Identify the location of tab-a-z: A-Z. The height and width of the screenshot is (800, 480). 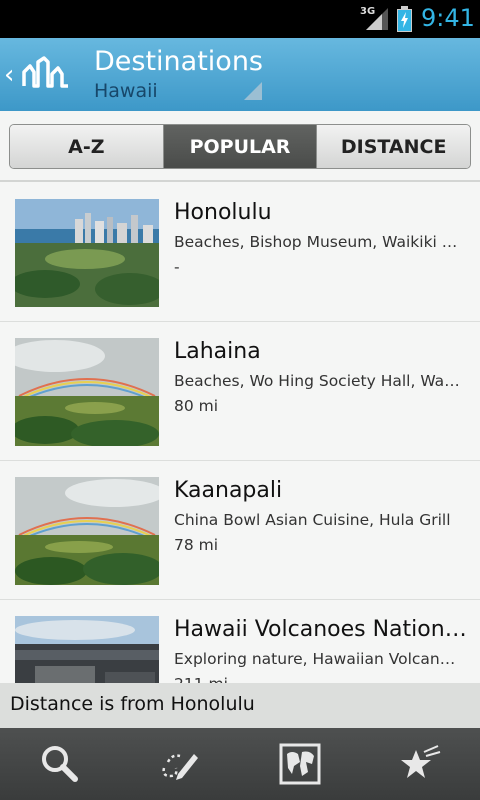
(87, 146).